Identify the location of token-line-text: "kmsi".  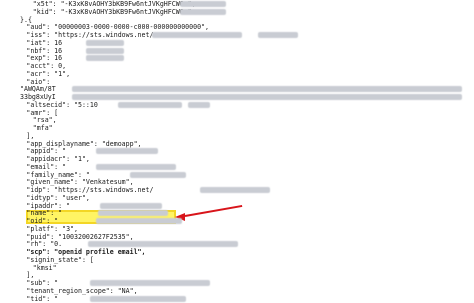
(44, 267).